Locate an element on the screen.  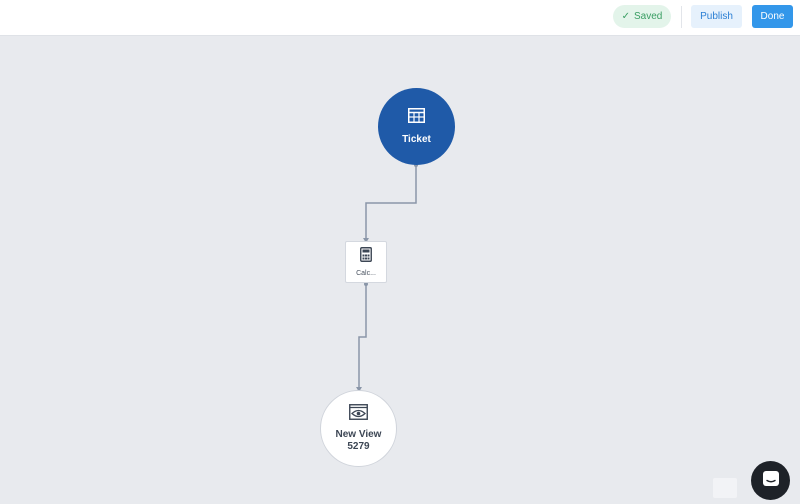
edge-ticket-to-calc is located at coordinates (391, 202).